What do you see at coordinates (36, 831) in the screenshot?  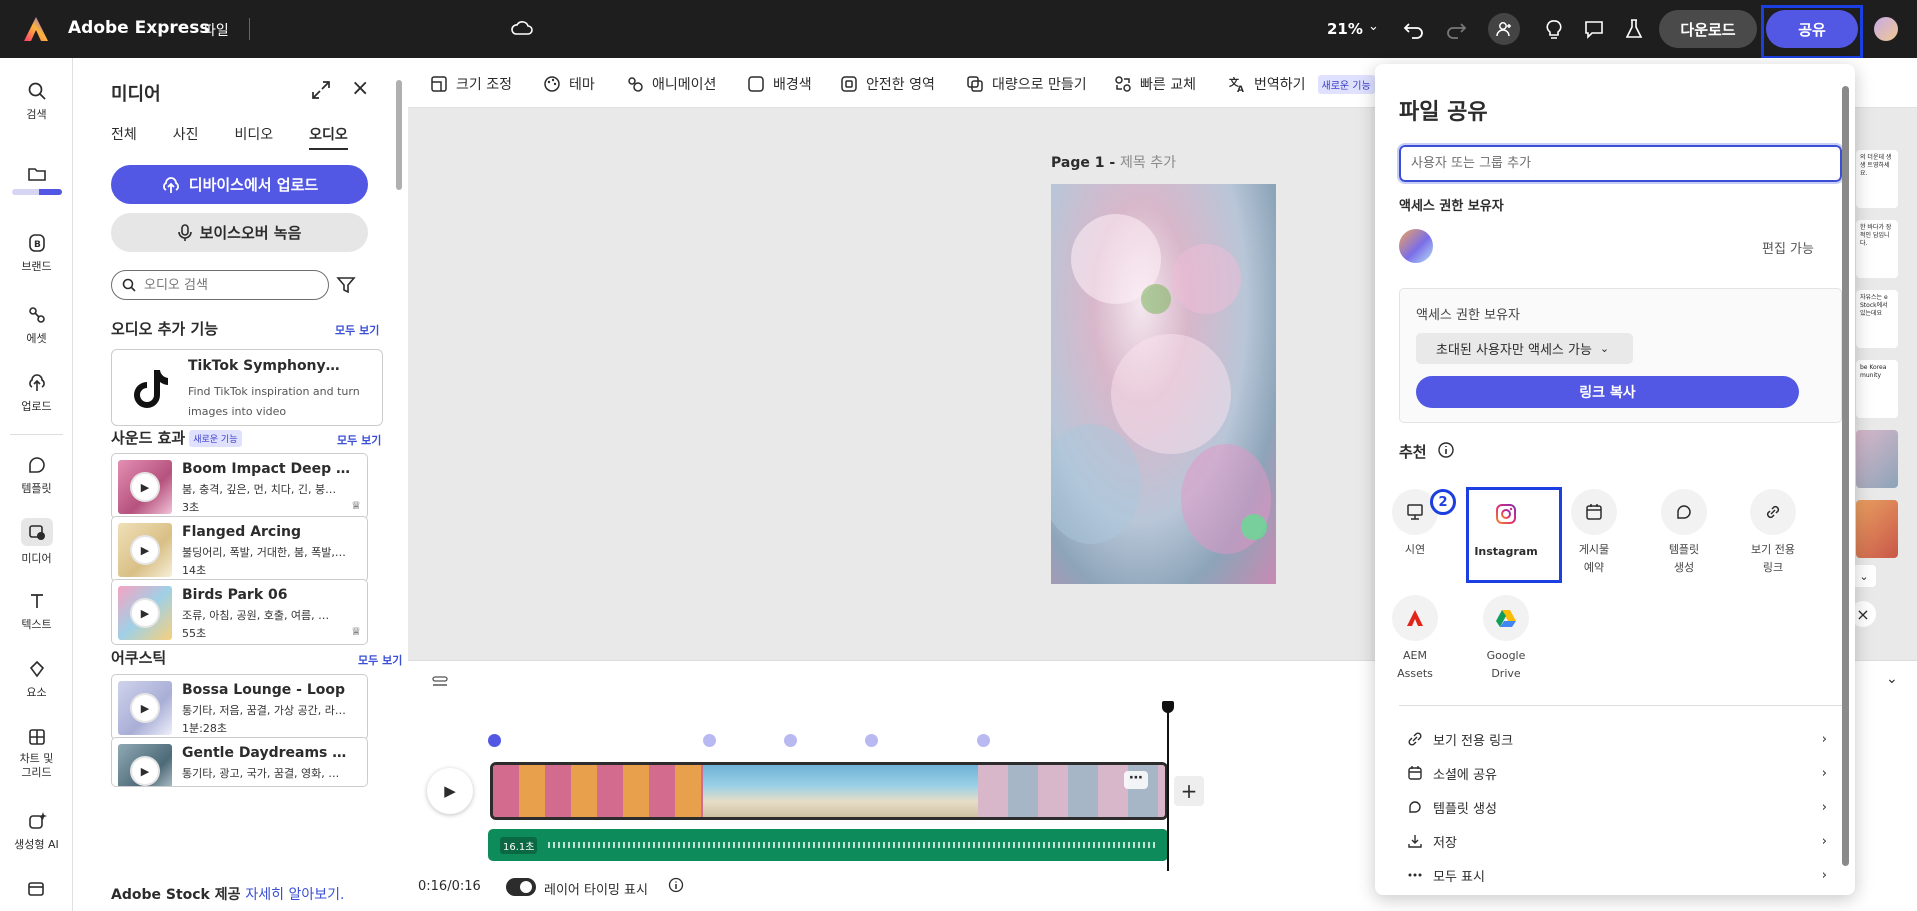 I see `rail-item-generative-ai: 생성형 AI` at bounding box center [36, 831].